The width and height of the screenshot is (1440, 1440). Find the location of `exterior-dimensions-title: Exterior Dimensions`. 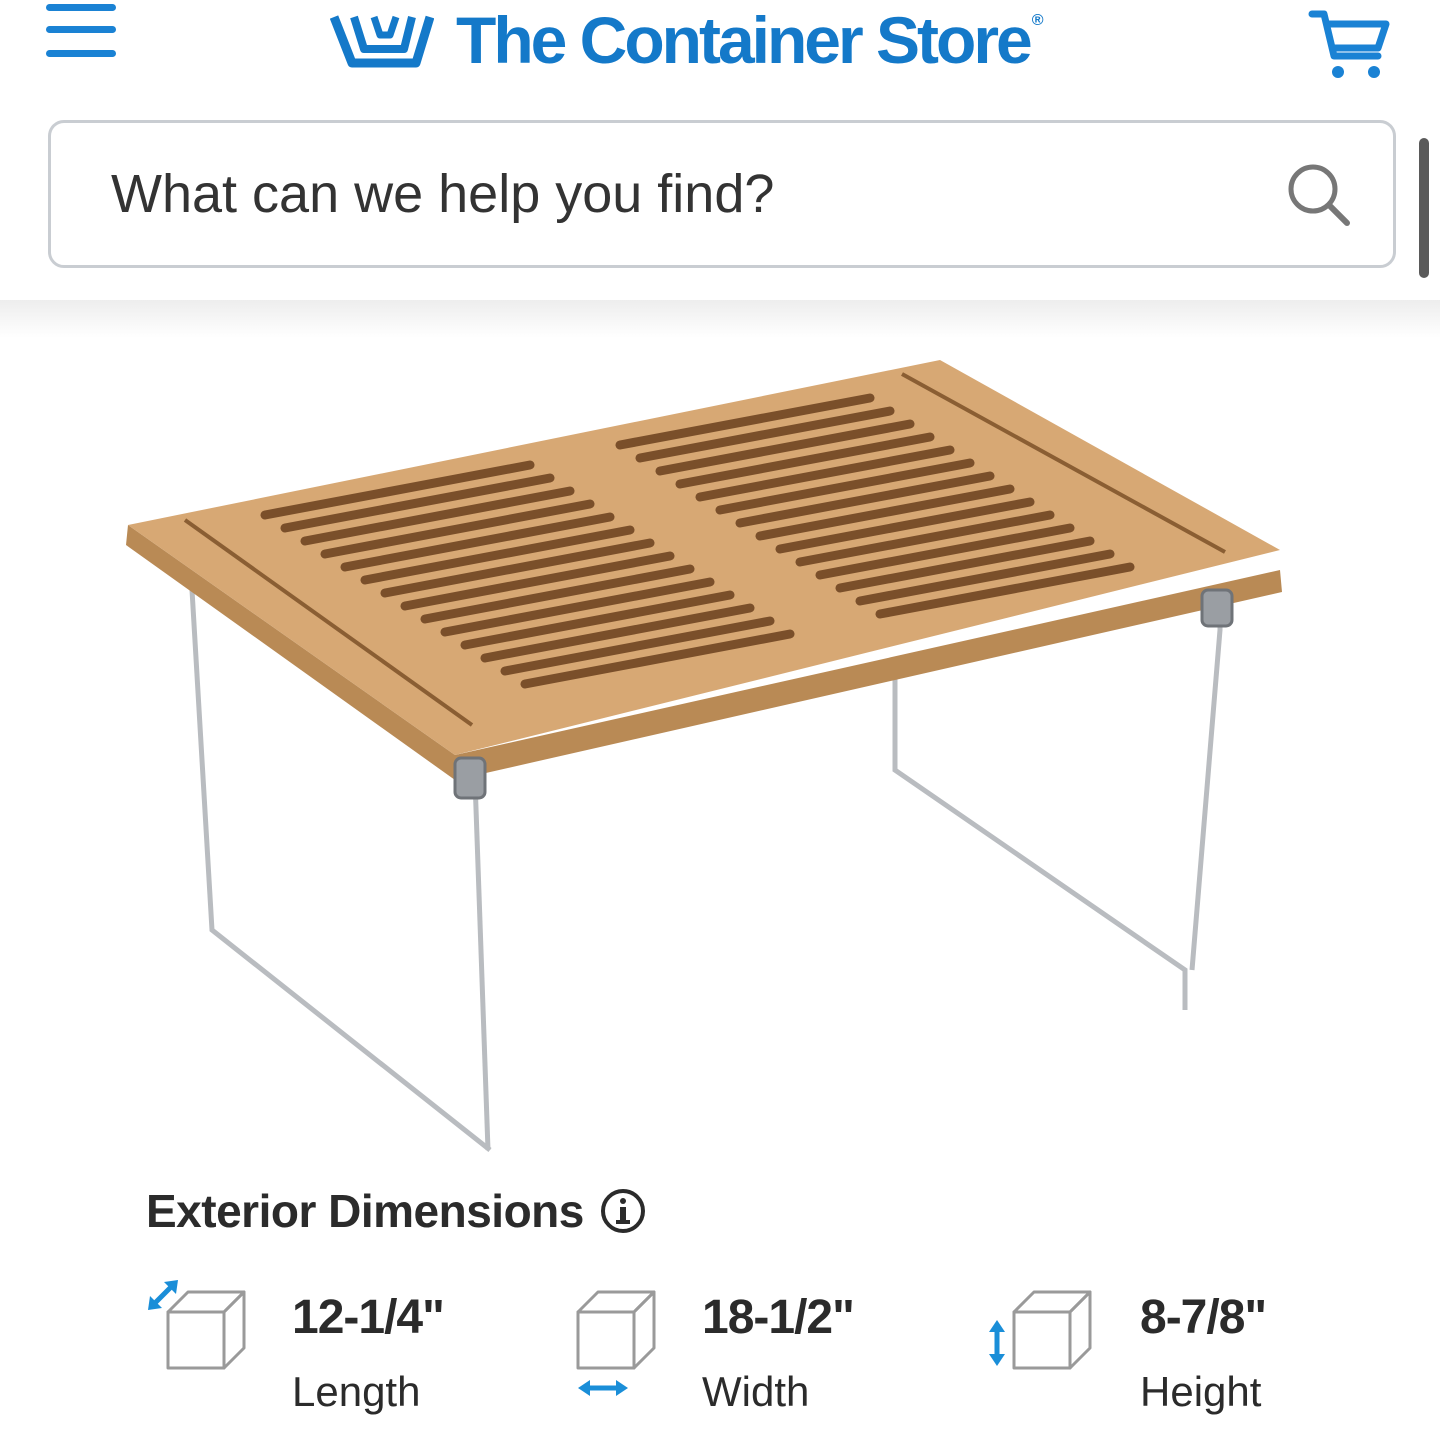

exterior-dimensions-title: Exterior Dimensions is located at coordinates (365, 1211).